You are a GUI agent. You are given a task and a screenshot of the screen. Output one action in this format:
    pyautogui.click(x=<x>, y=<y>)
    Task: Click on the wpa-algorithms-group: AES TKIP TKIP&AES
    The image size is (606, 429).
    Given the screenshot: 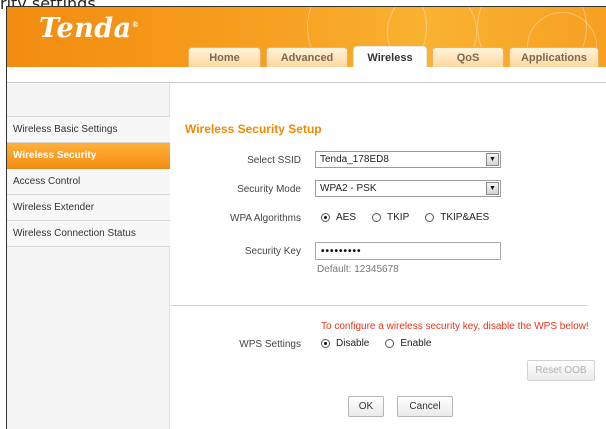 What is the action you would take?
    pyautogui.click(x=413, y=217)
    